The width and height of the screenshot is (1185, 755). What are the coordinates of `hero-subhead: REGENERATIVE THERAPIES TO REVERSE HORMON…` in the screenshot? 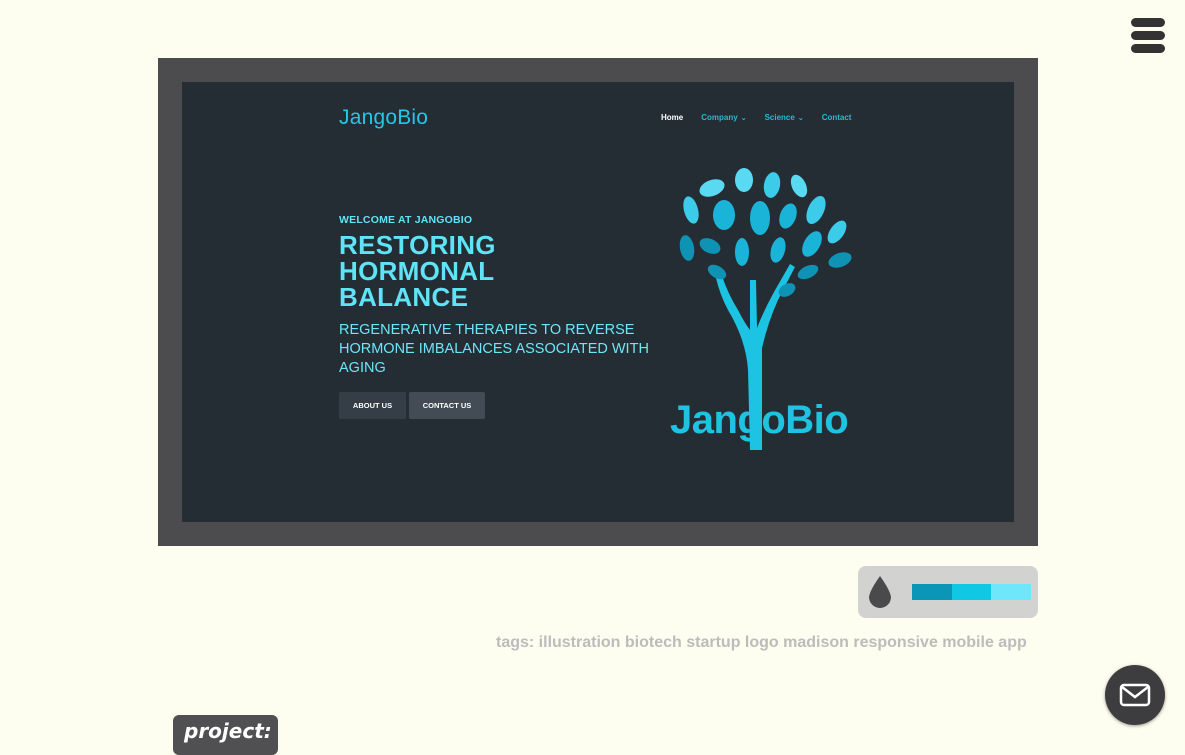 It's located at (494, 349).